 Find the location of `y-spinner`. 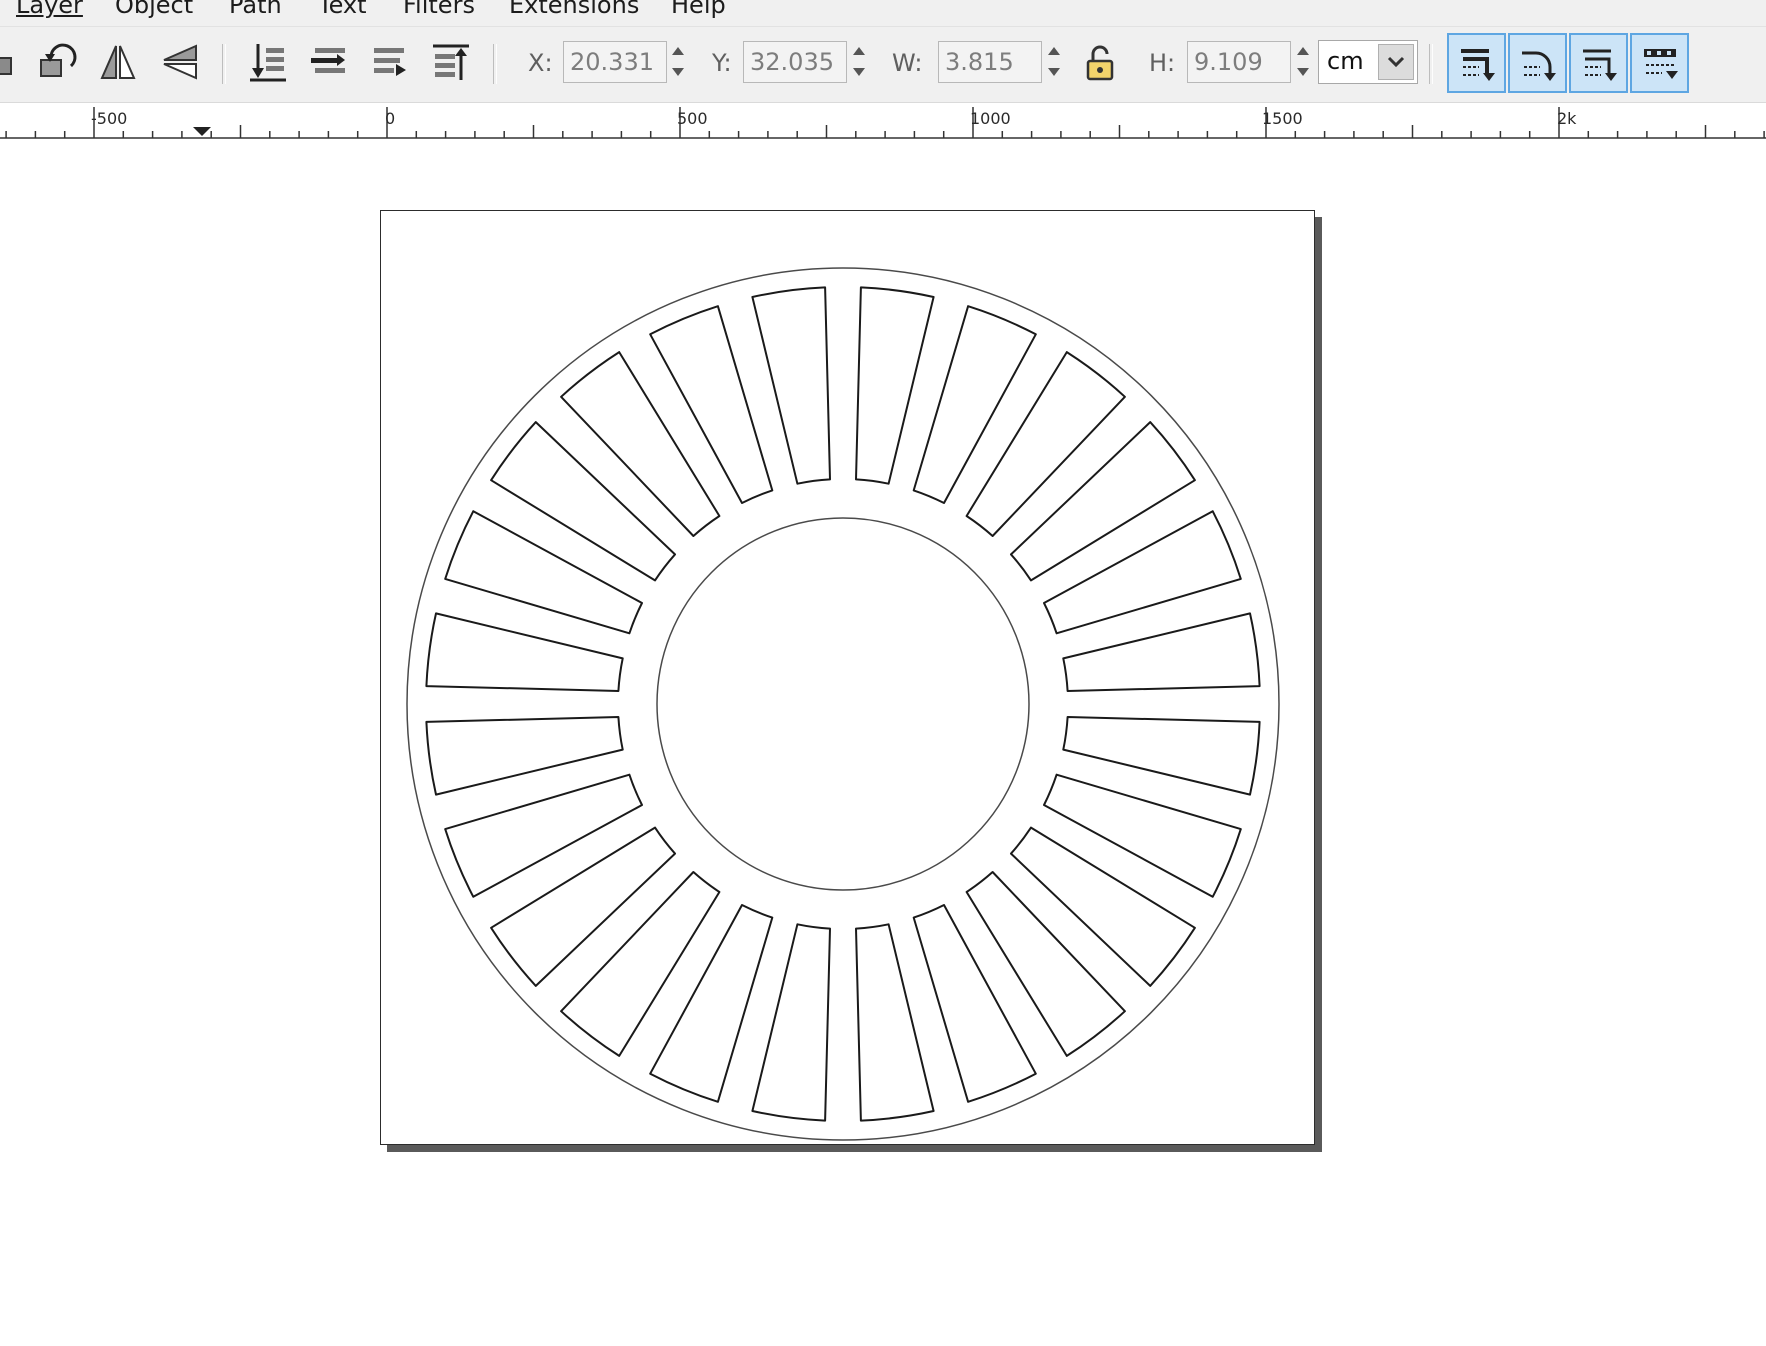

y-spinner is located at coordinates (859, 62).